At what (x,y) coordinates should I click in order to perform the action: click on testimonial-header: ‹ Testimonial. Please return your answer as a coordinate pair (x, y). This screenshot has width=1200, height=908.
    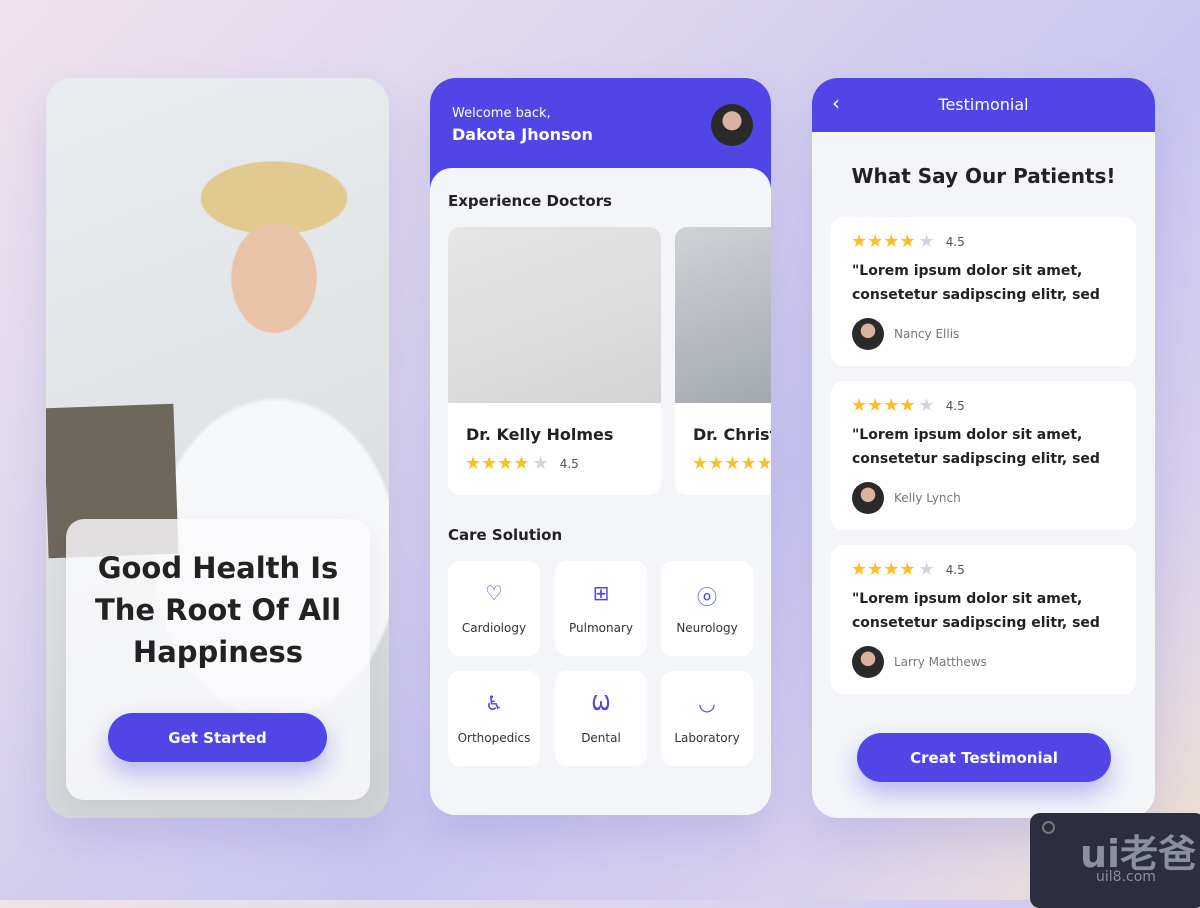
    Looking at the image, I should click on (983, 105).